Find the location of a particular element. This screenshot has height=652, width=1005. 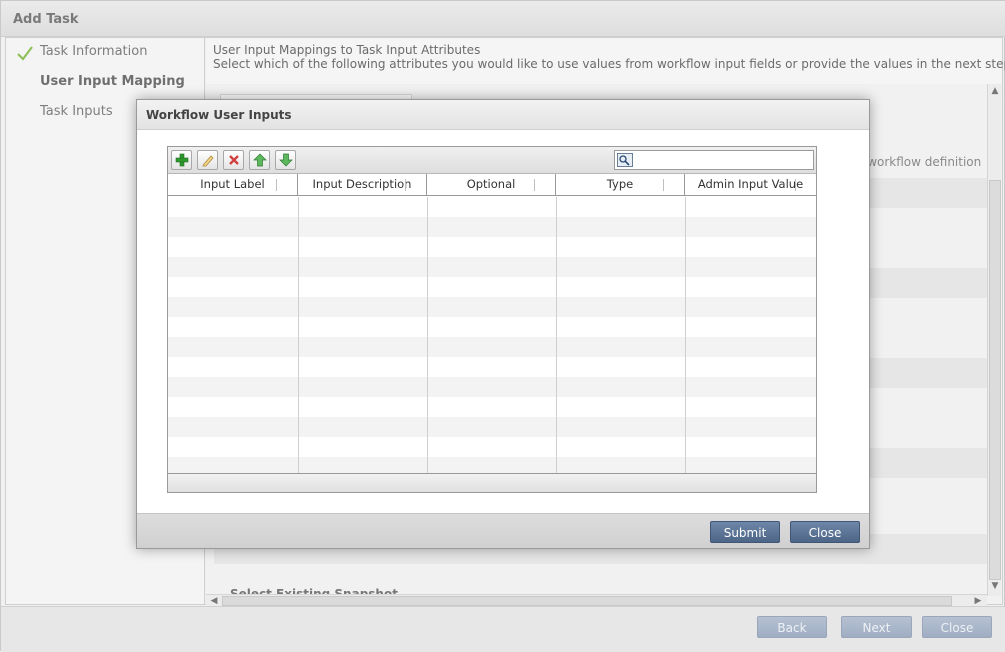

move-down-icon is located at coordinates (286, 160).